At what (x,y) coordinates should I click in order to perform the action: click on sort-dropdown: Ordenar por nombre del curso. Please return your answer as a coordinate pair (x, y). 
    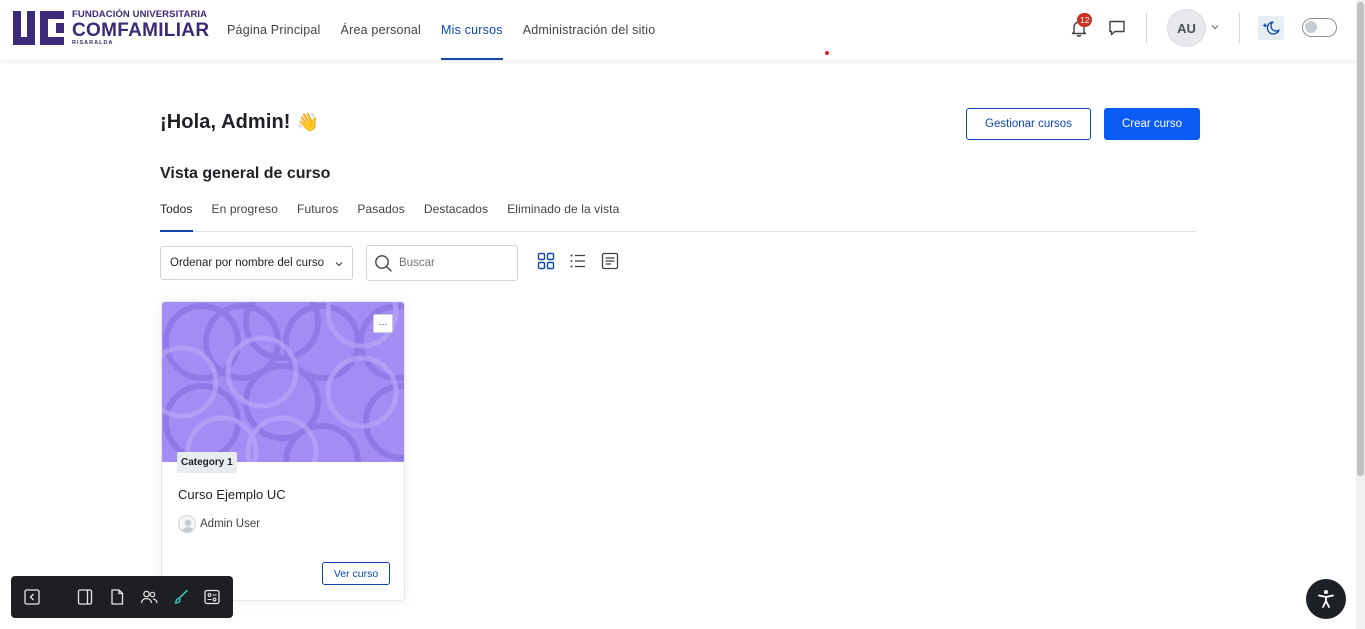
    Looking at the image, I should click on (256, 263).